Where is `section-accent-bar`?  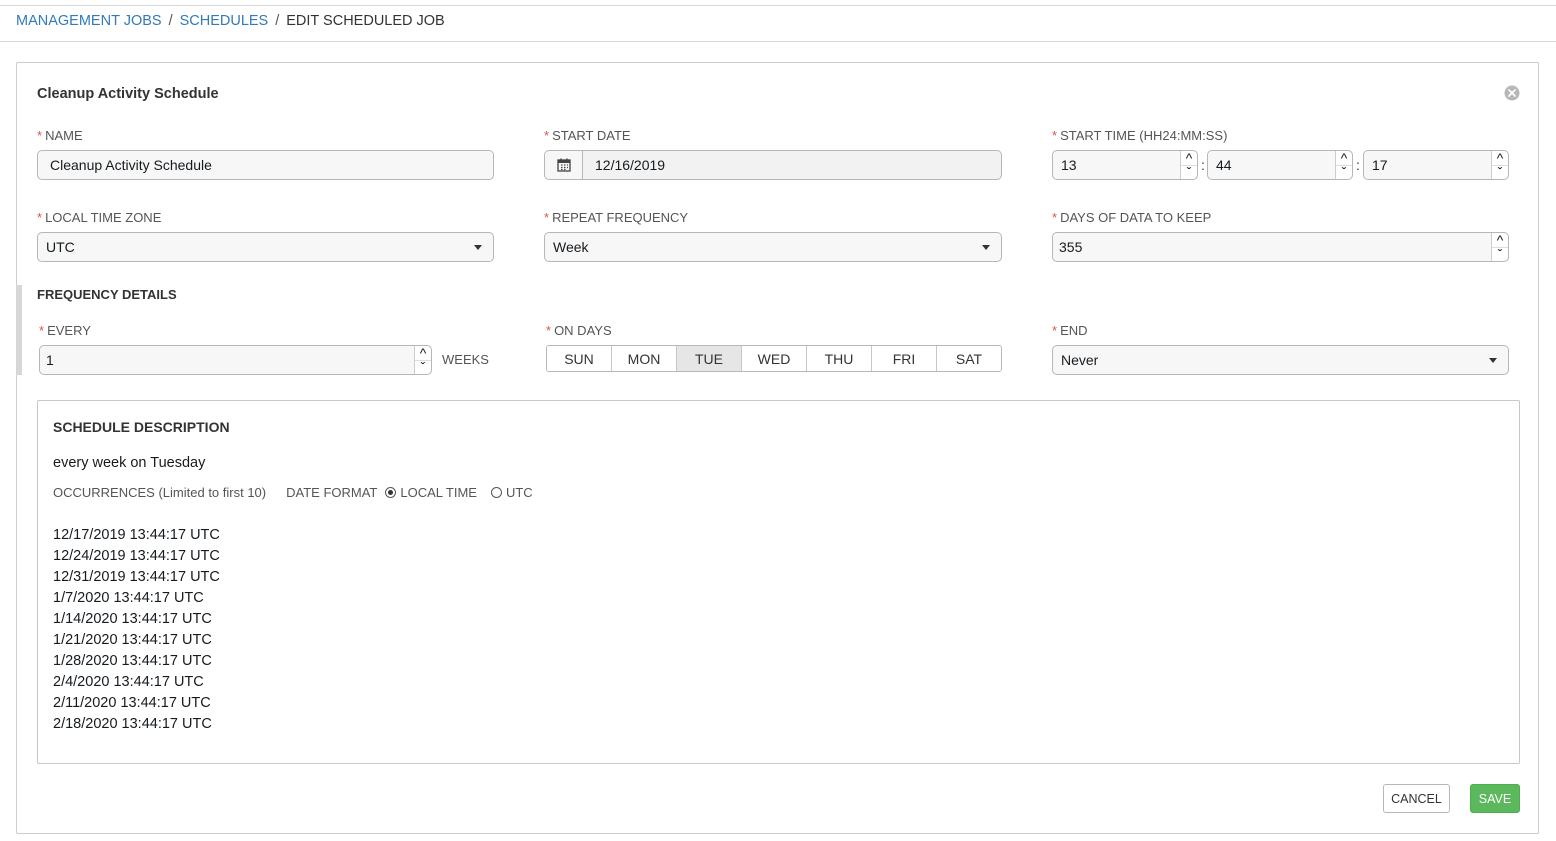 section-accent-bar is located at coordinates (19, 330).